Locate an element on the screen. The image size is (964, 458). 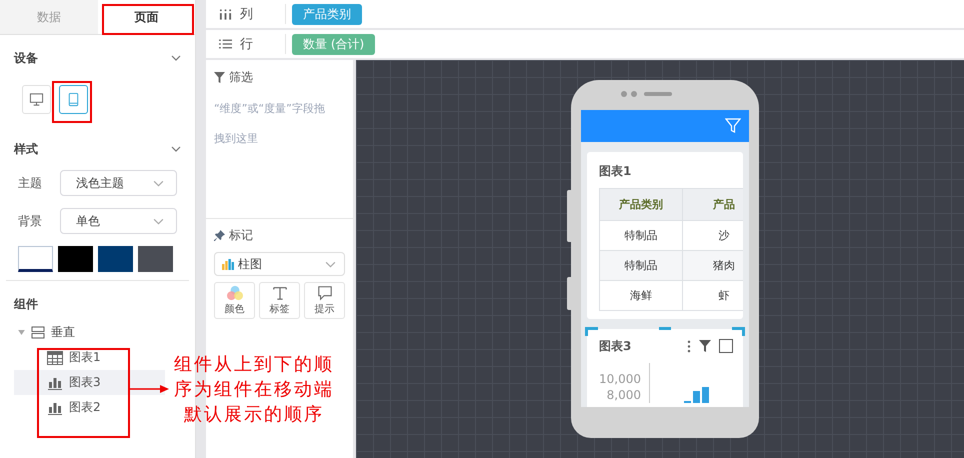
section-title: 设备 is located at coordinates (26, 58).